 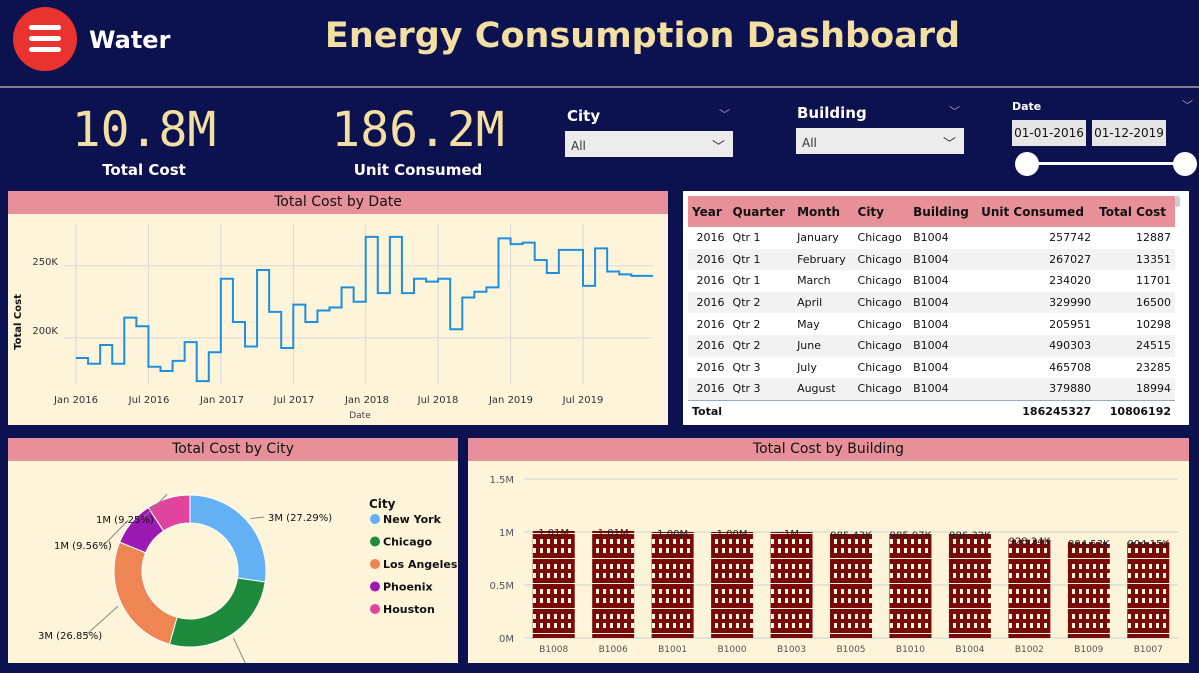 What do you see at coordinates (300, 518) in the screenshot?
I see `pie-data-label: 3M (27.29%)` at bounding box center [300, 518].